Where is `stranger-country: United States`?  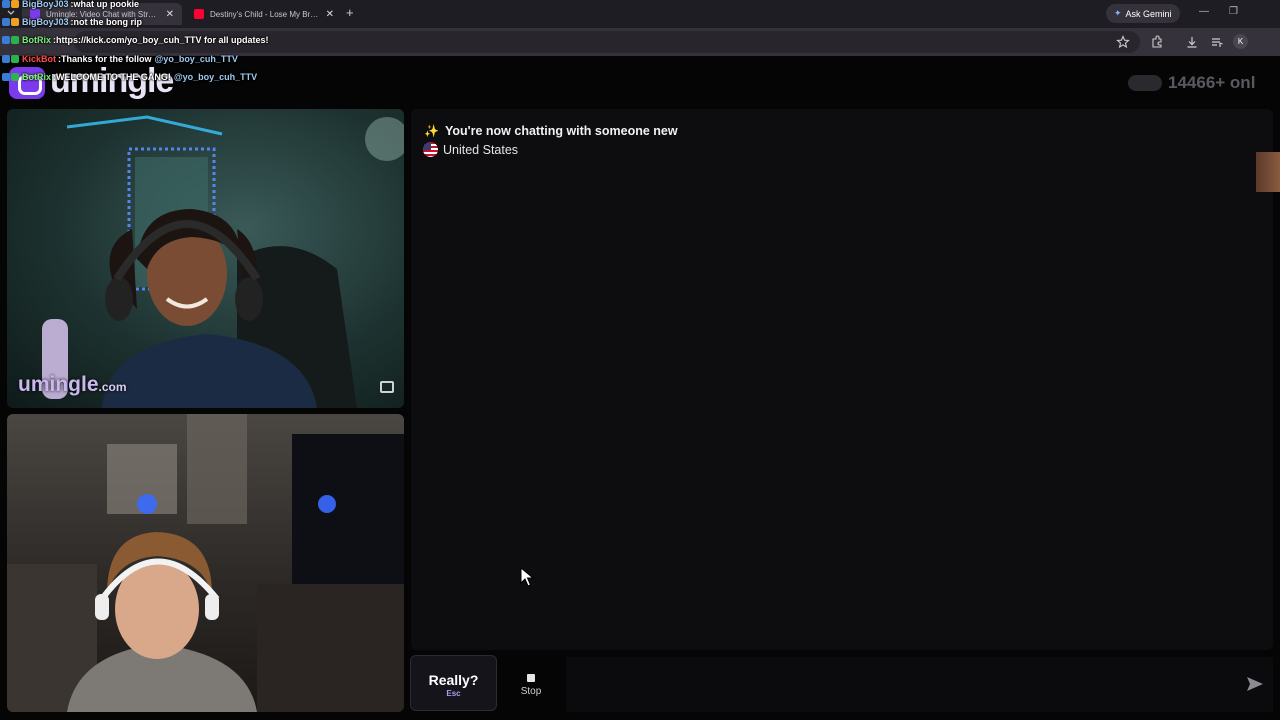
stranger-country: United States is located at coordinates (470, 149).